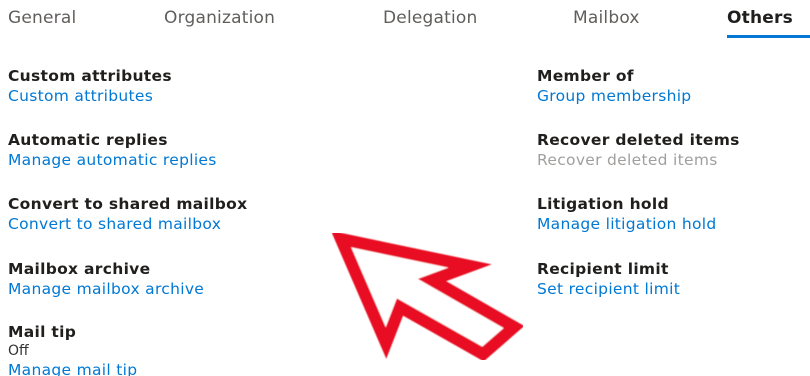 This screenshot has height=376, width=810. What do you see at coordinates (614, 96) in the screenshot?
I see `group-membership-link: Group membership` at bounding box center [614, 96].